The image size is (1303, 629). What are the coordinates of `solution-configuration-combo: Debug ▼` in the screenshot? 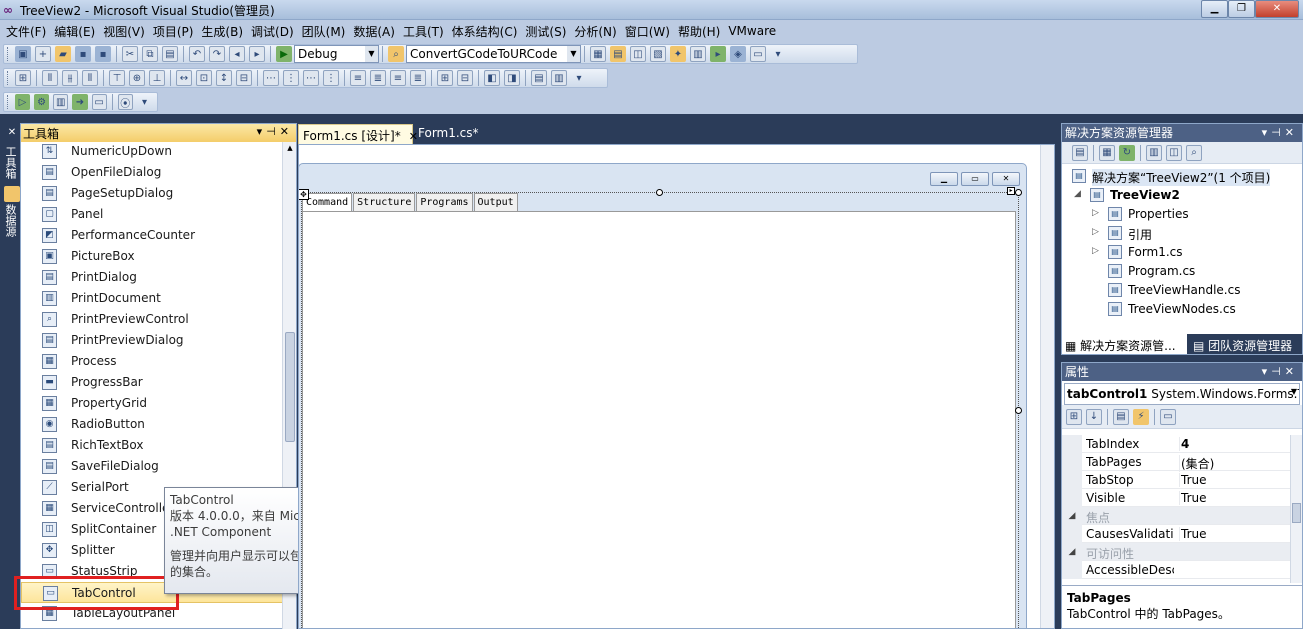 It's located at (336, 54).